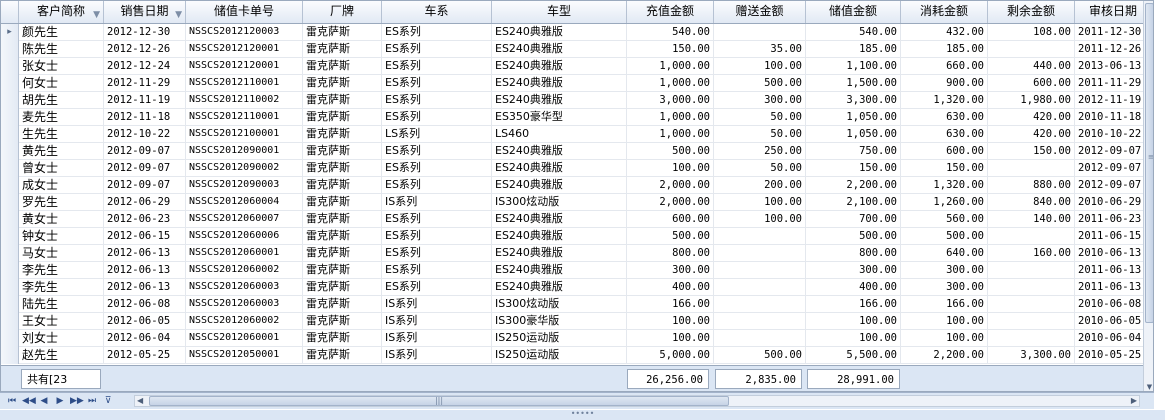 The image size is (1165, 420). Describe the element at coordinates (1031, 66) in the screenshot. I see `cell-remaining-amount: 440.00` at that location.